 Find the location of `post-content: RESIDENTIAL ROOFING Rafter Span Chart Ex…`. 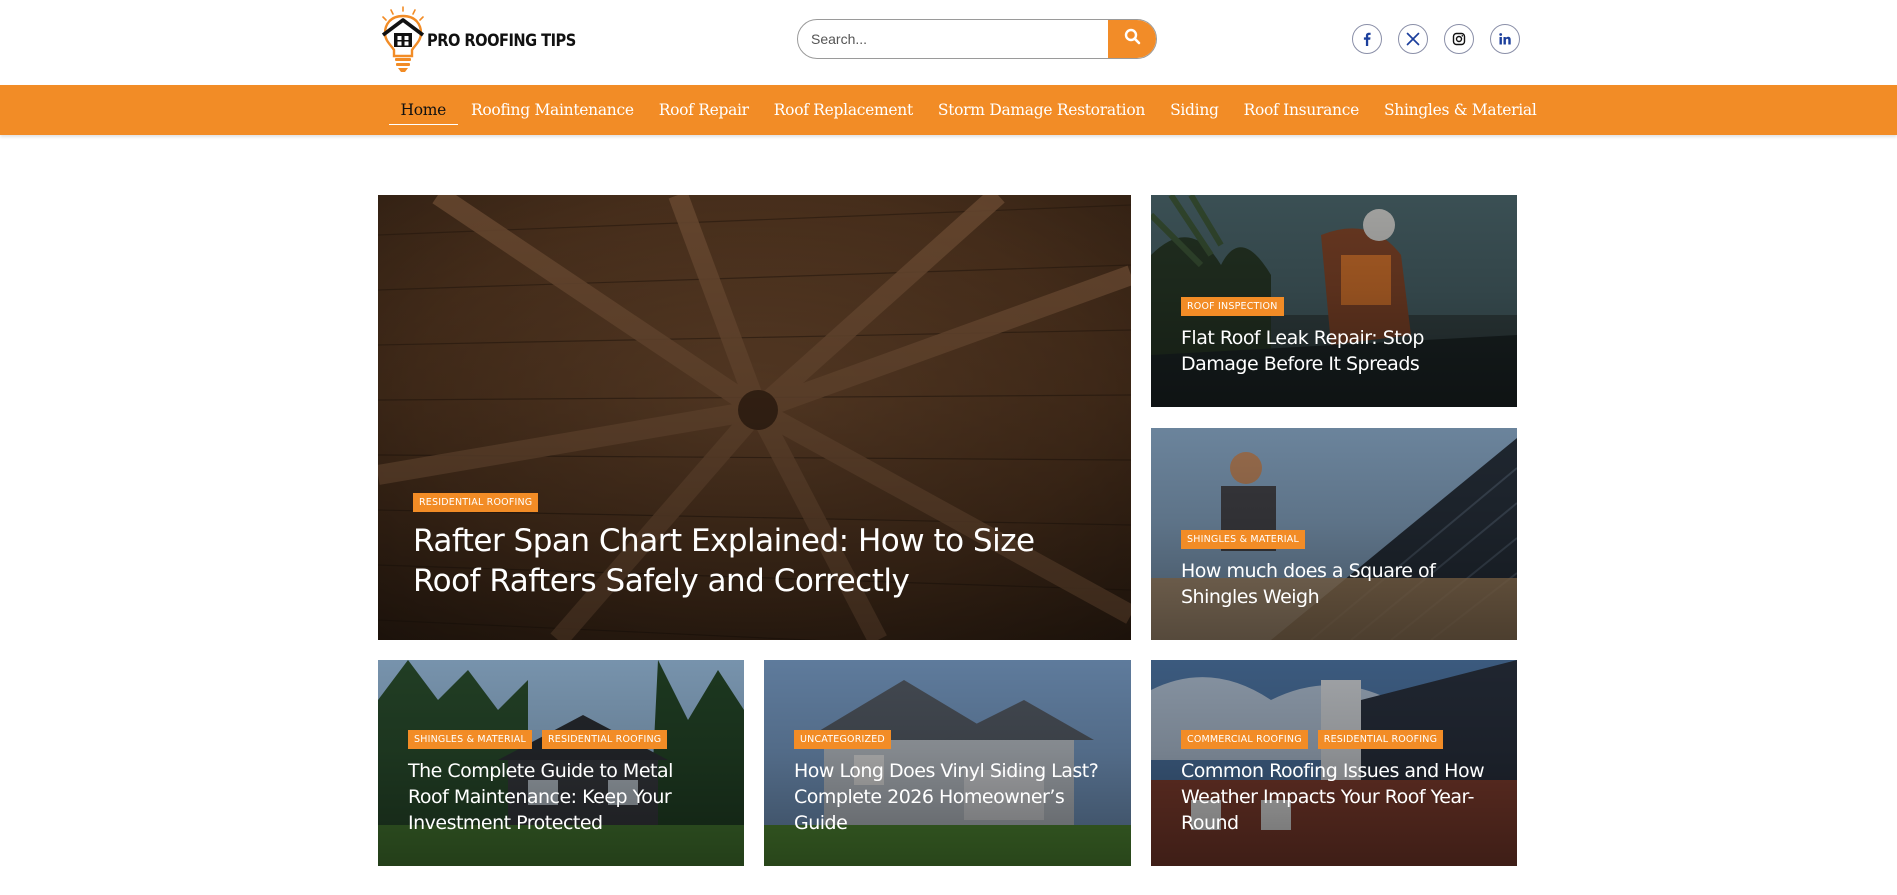

post-content: RESIDENTIAL ROOFING Rafter Span Chart Ex… is located at coordinates (758, 547).